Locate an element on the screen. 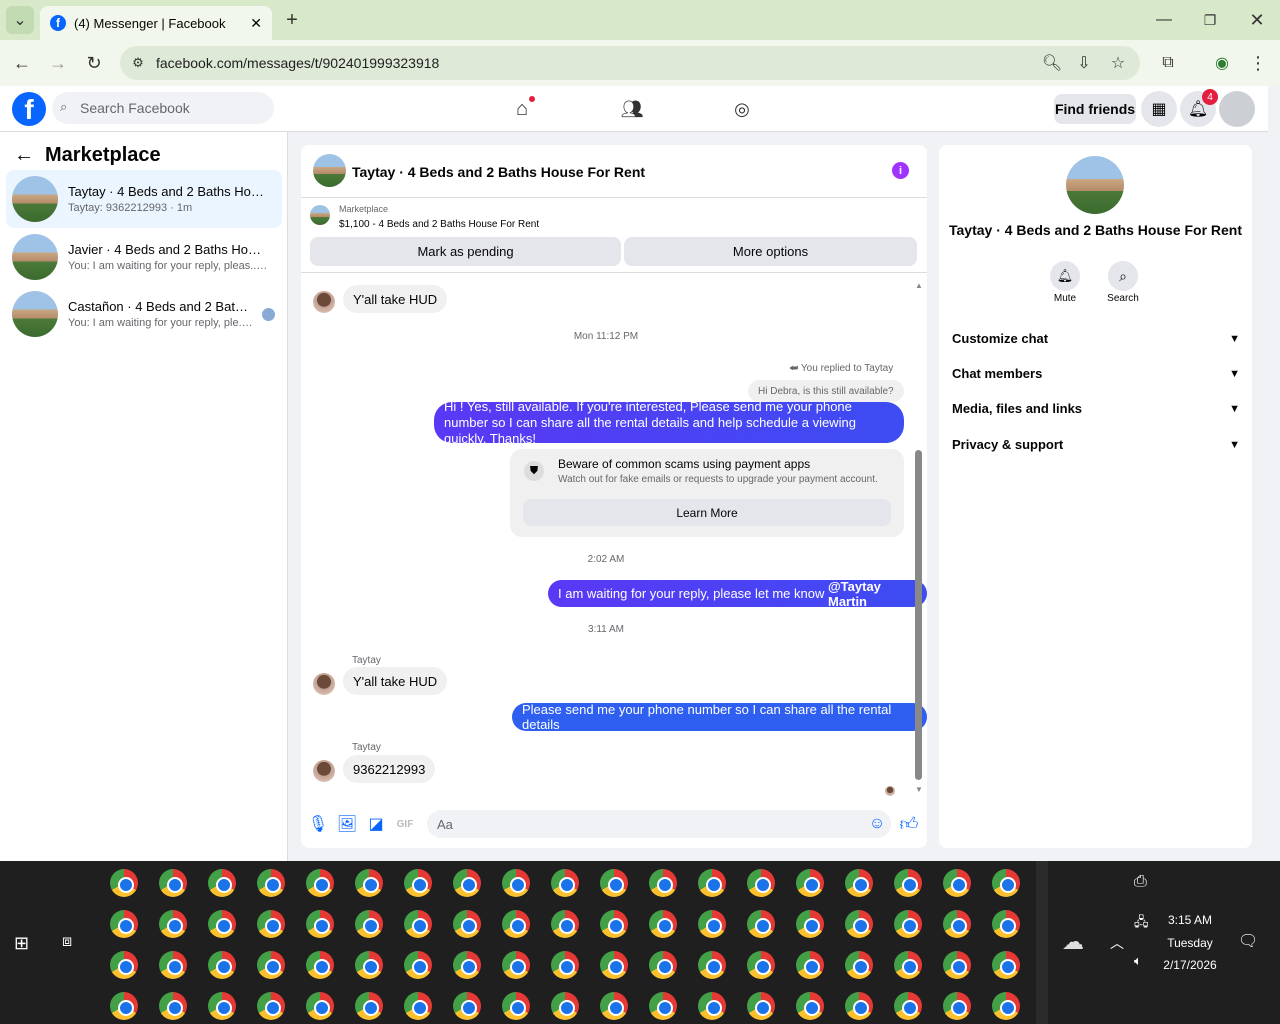 This screenshot has width=1280, height=1024. page-scrollbar is located at coordinates (1274, 473).